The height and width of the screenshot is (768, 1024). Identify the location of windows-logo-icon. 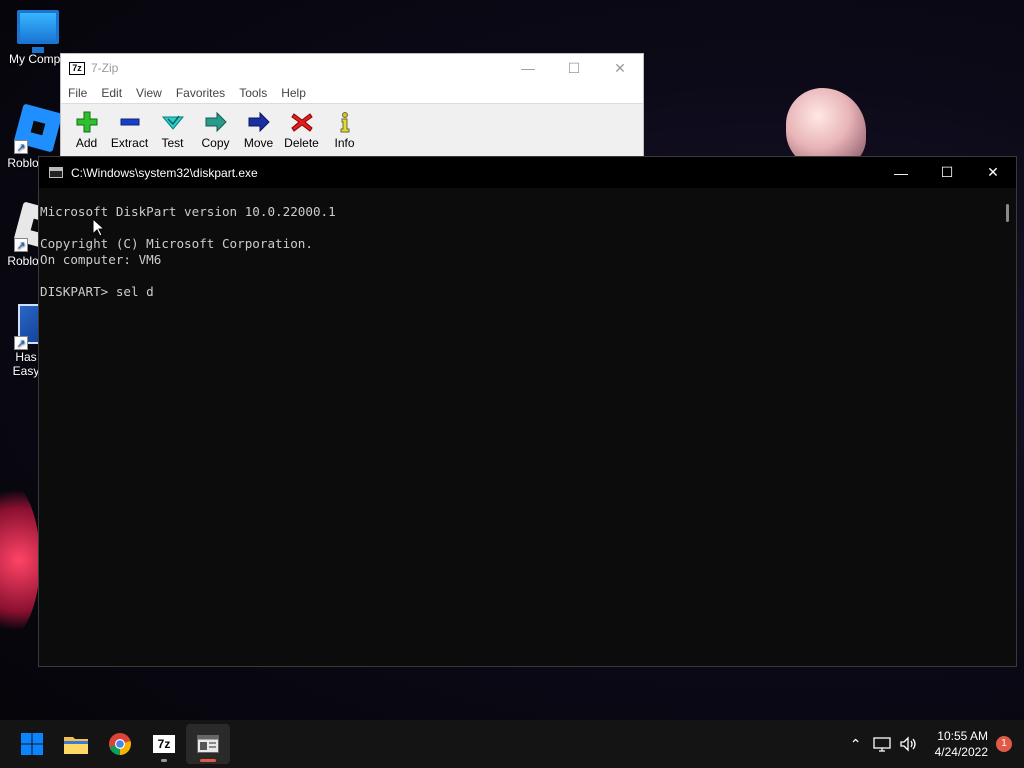
(32, 744).